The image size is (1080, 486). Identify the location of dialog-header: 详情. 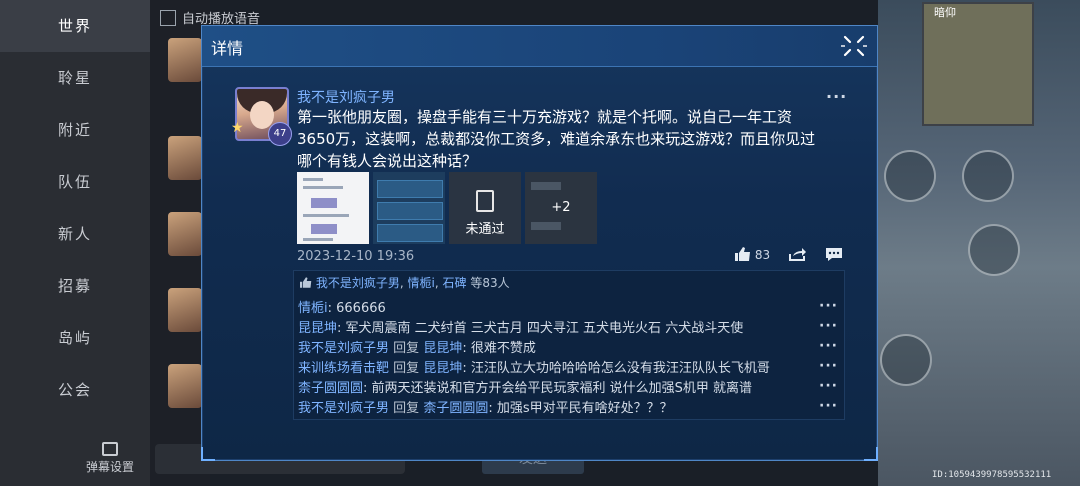
(539, 46).